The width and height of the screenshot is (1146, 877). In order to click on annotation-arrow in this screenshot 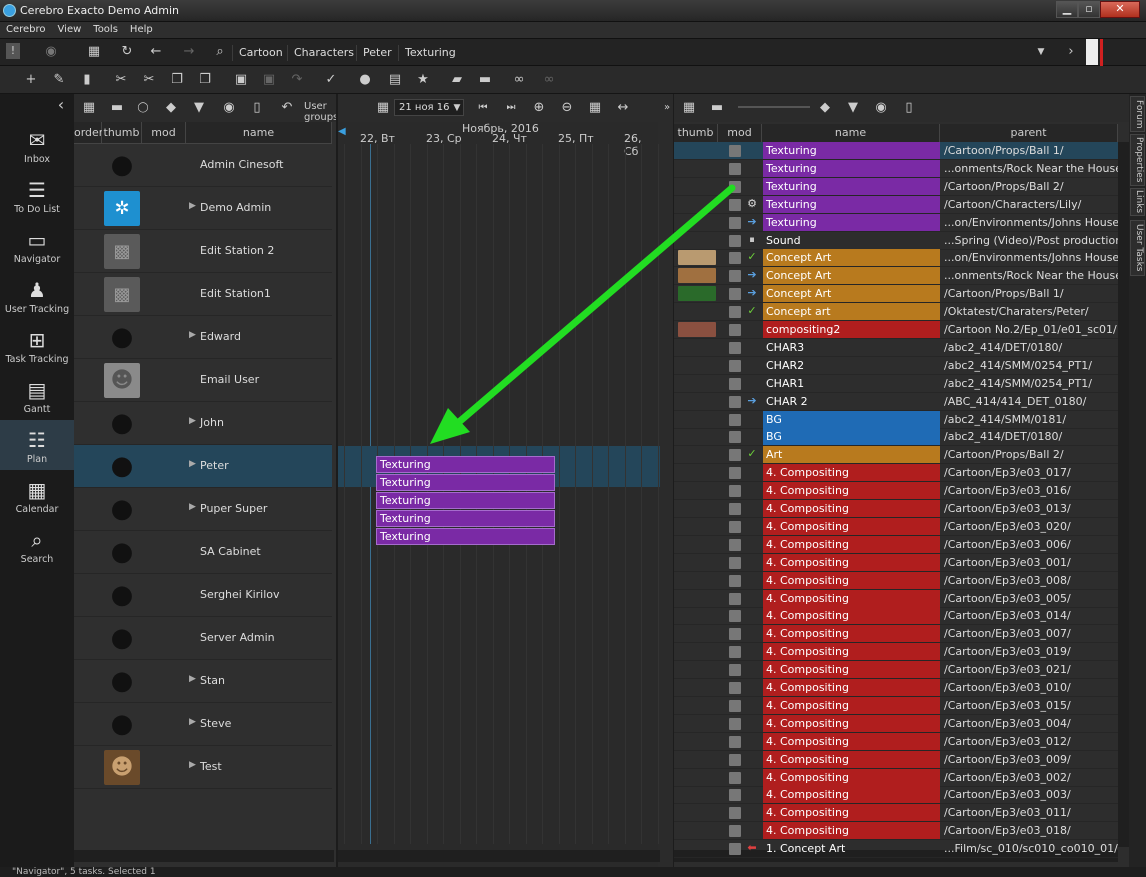, I will do `click(583, 314)`.